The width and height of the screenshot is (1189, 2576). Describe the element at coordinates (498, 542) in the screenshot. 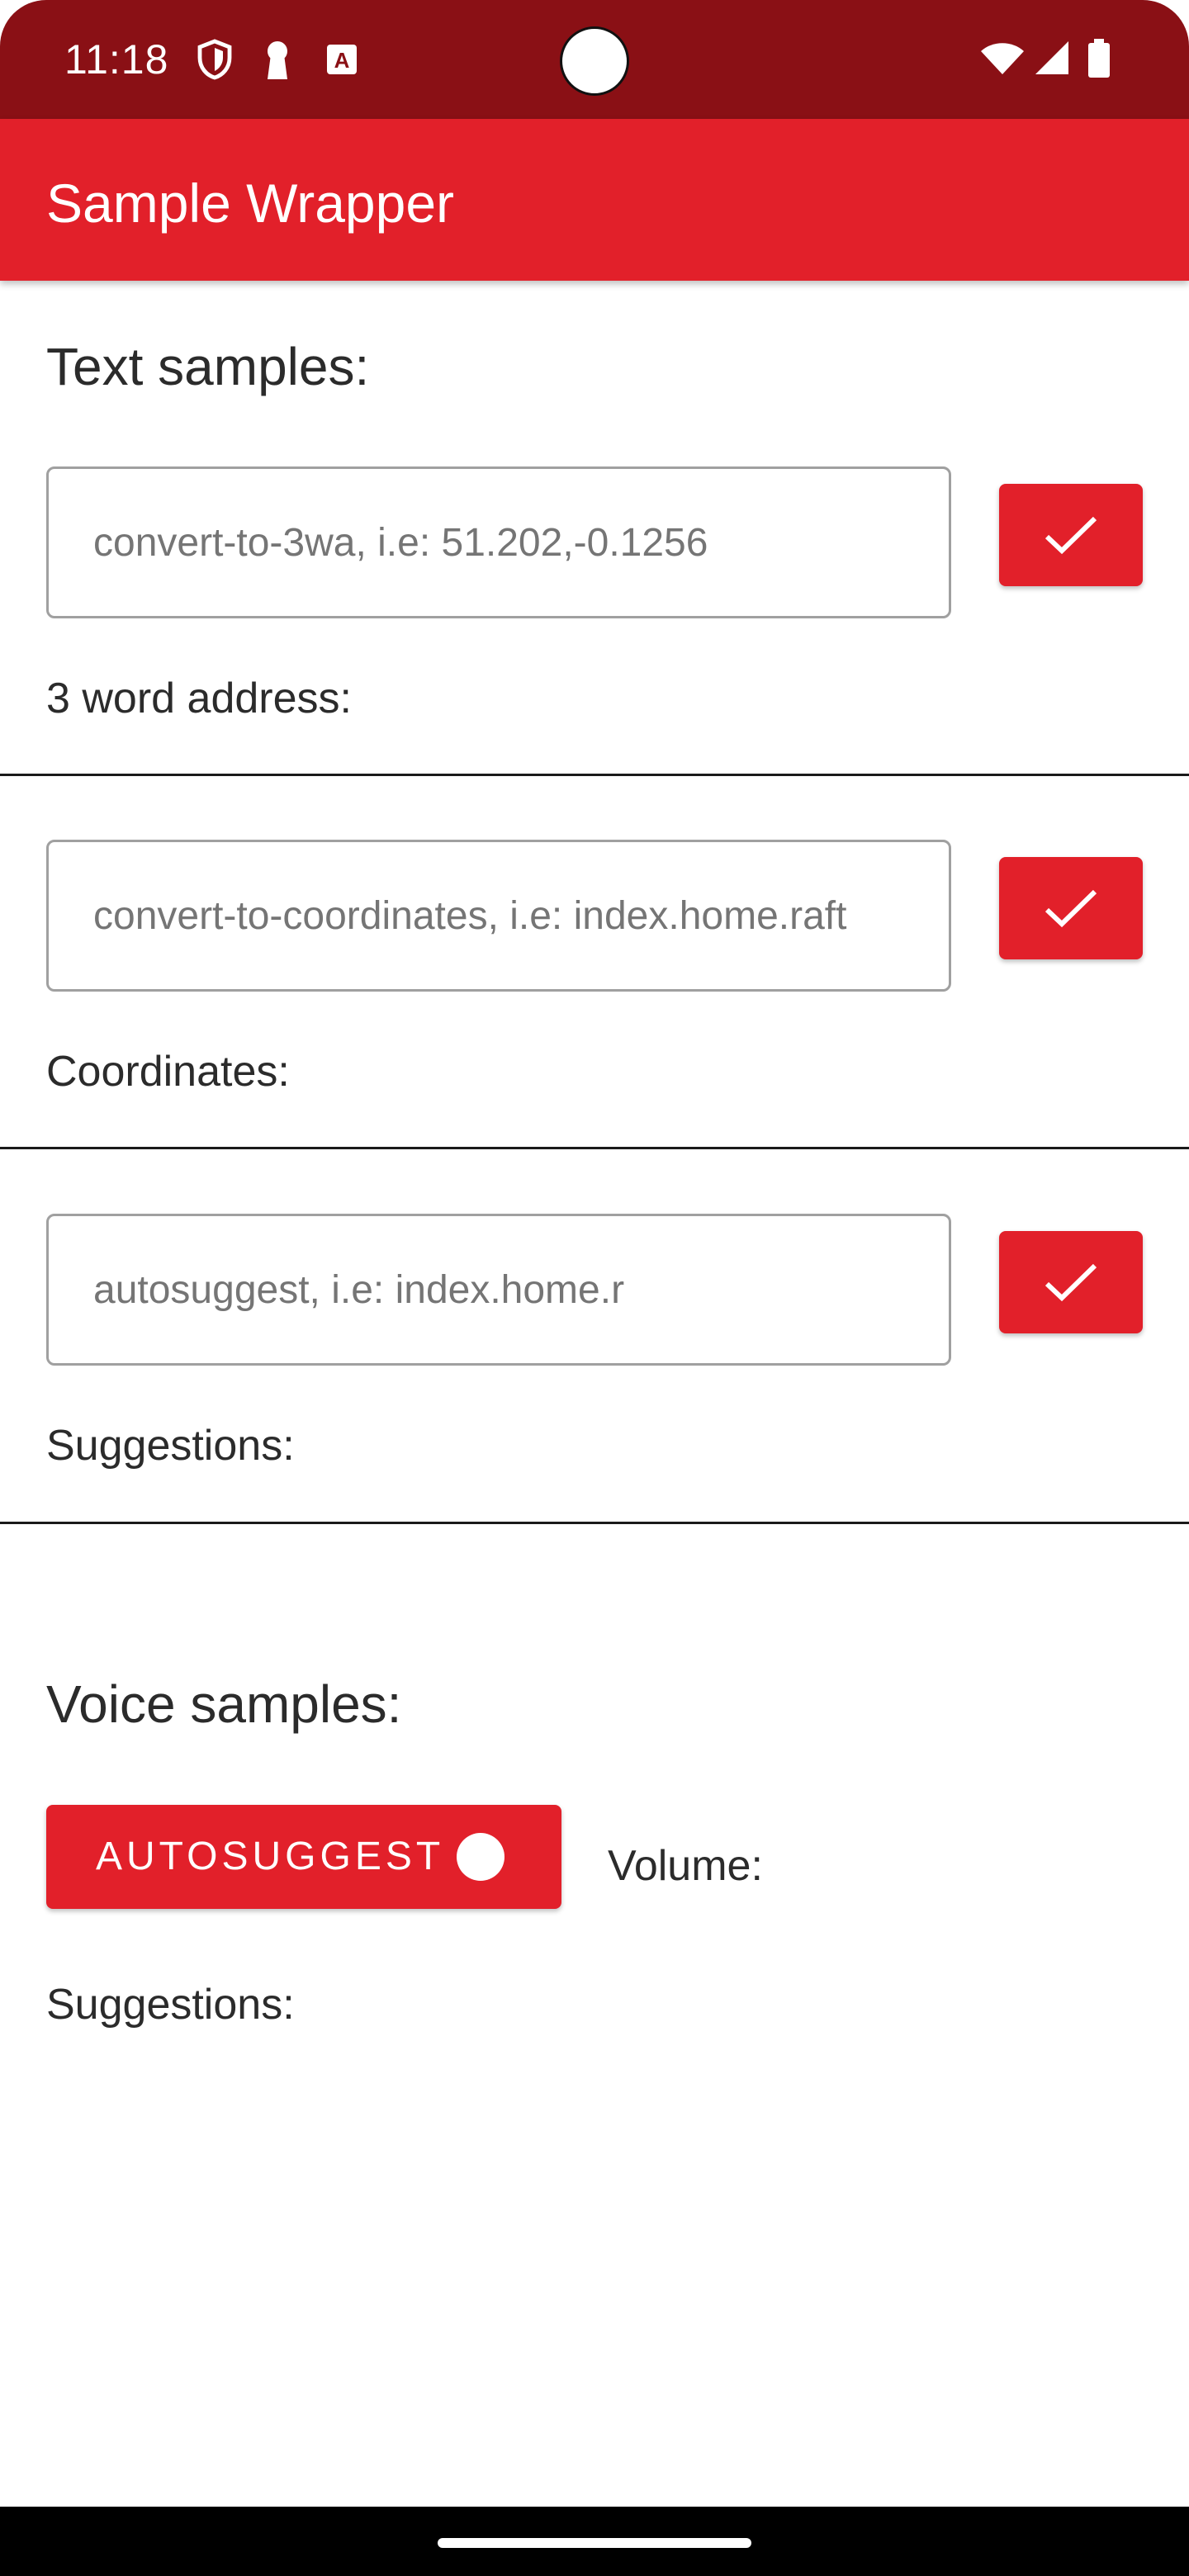

I see `convert-to-3wa-input` at that location.